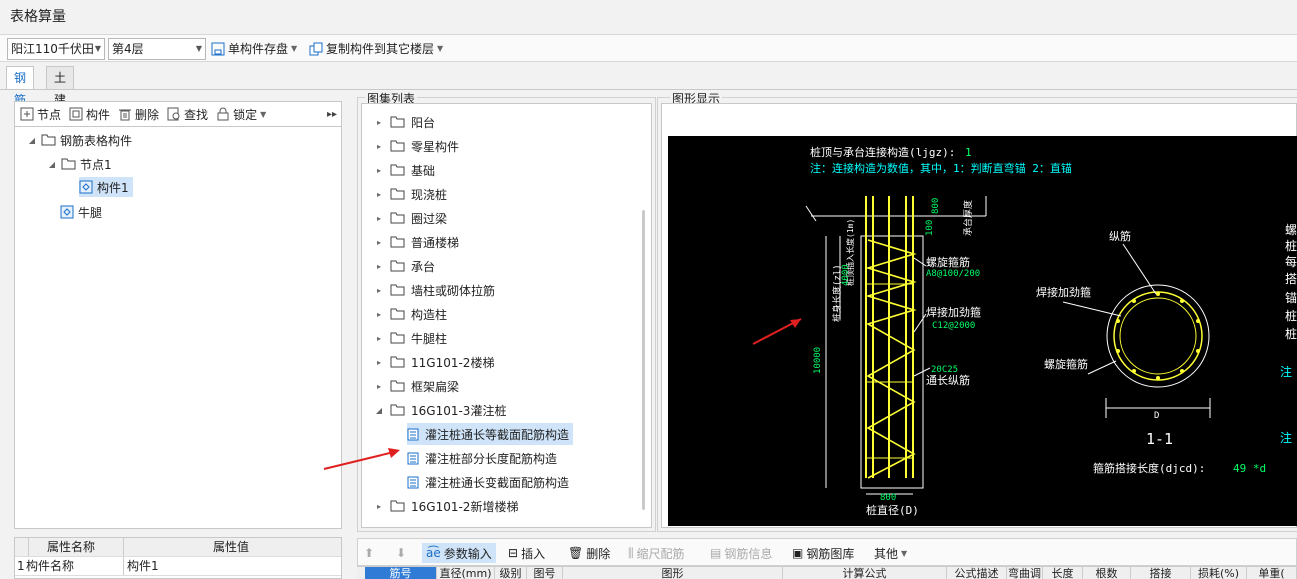 The width and height of the screenshot is (1297, 579). What do you see at coordinates (488, 482) in the screenshot?
I see `atlas-item: 灌注桩通长变截面配筋构造` at bounding box center [488, 482].